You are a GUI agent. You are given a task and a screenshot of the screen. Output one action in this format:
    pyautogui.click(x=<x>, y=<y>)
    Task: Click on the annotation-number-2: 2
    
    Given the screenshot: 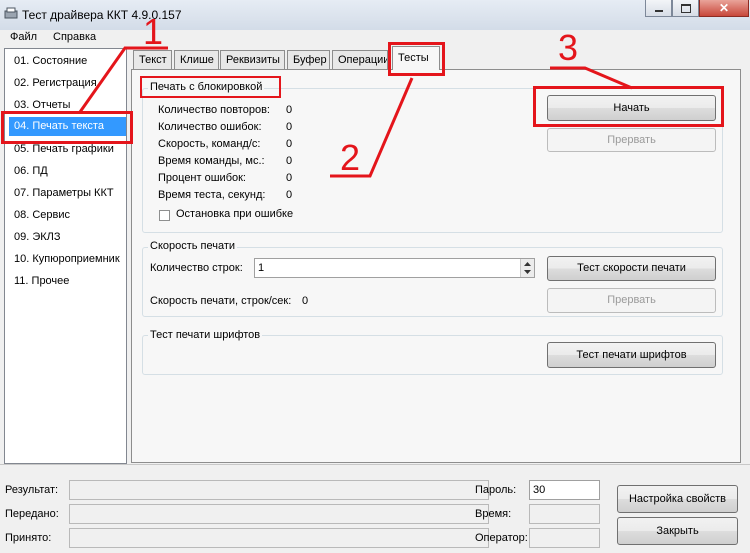 What is the action you would take?
    pyautogui.click(x=350, y=157)
    